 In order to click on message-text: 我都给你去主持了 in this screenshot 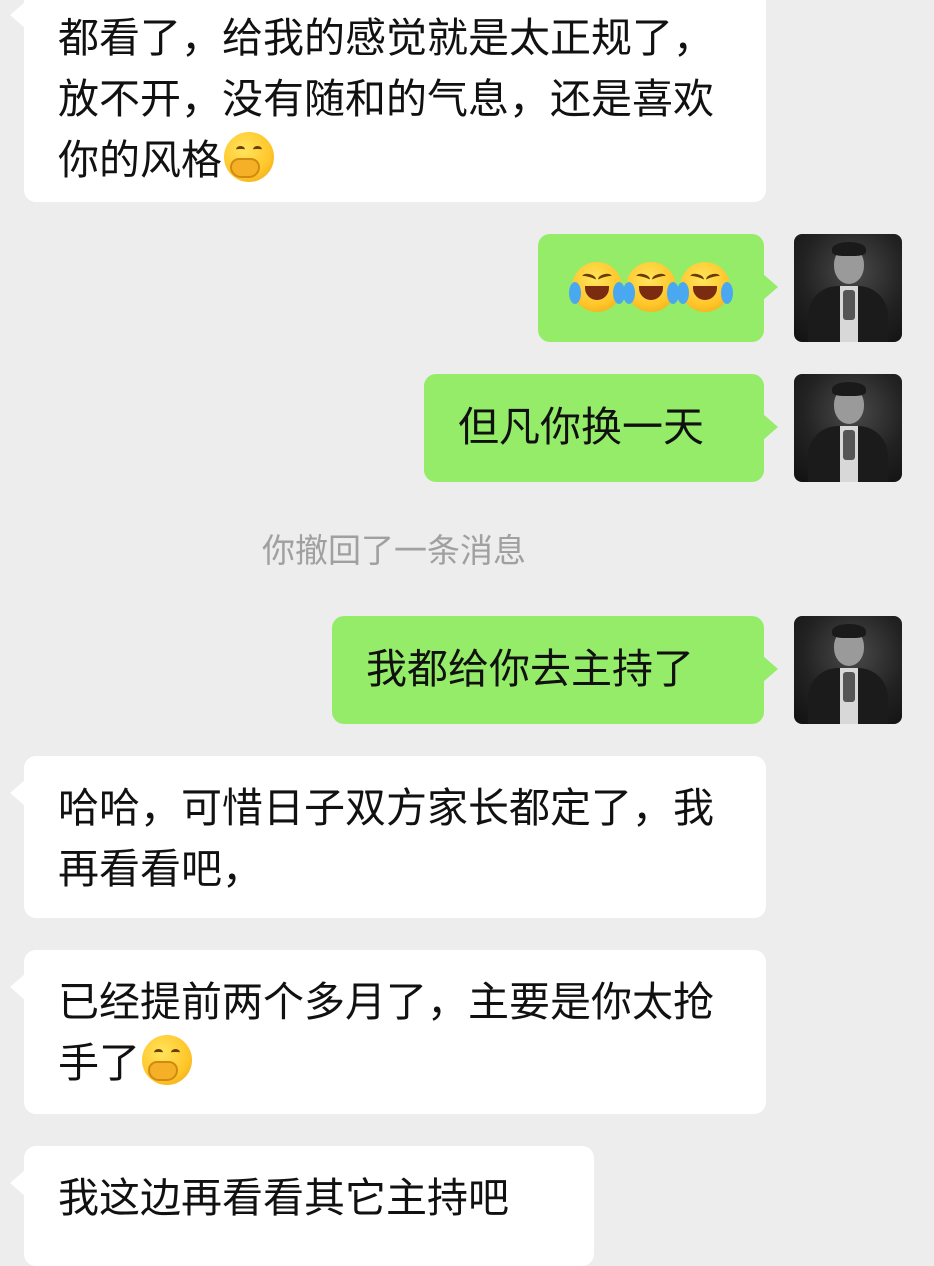, I will do `click(530, 669)`.